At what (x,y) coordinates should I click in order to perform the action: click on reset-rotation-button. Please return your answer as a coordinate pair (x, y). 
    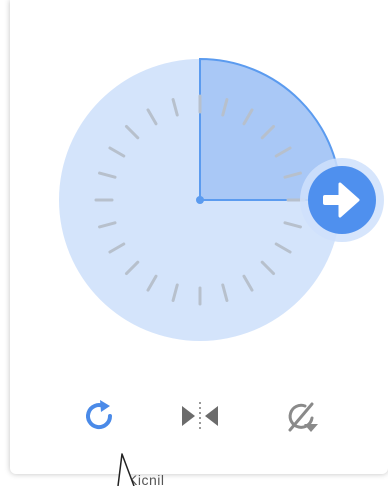
    Looking at the image, I should click on (302, 416).